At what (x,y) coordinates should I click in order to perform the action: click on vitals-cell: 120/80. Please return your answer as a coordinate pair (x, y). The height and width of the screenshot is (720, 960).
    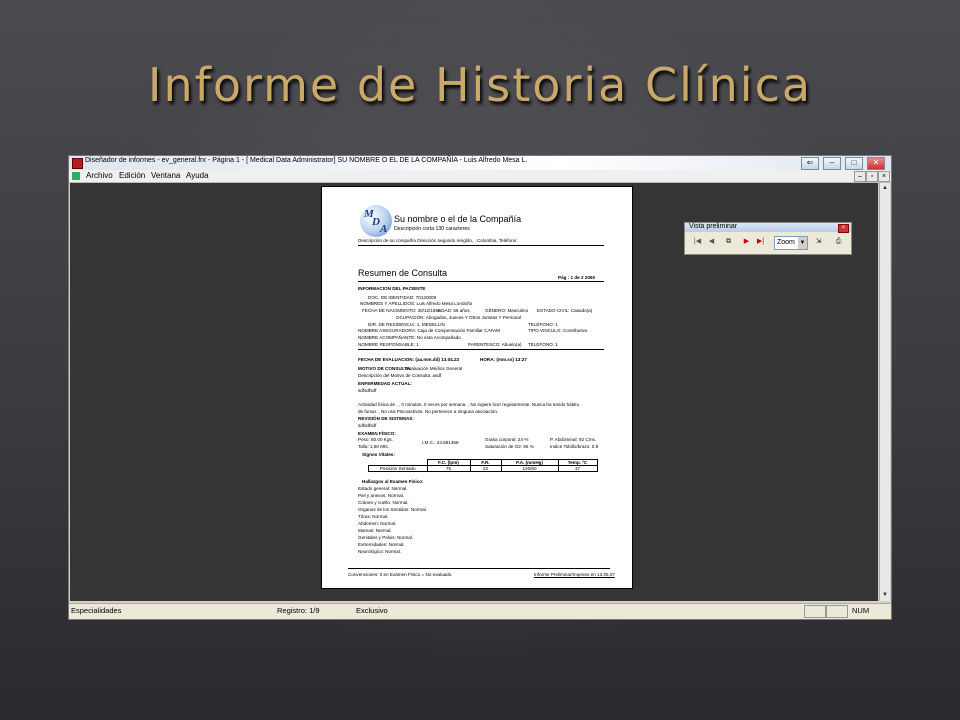
    Looking at the image, I should click on (529, 468).